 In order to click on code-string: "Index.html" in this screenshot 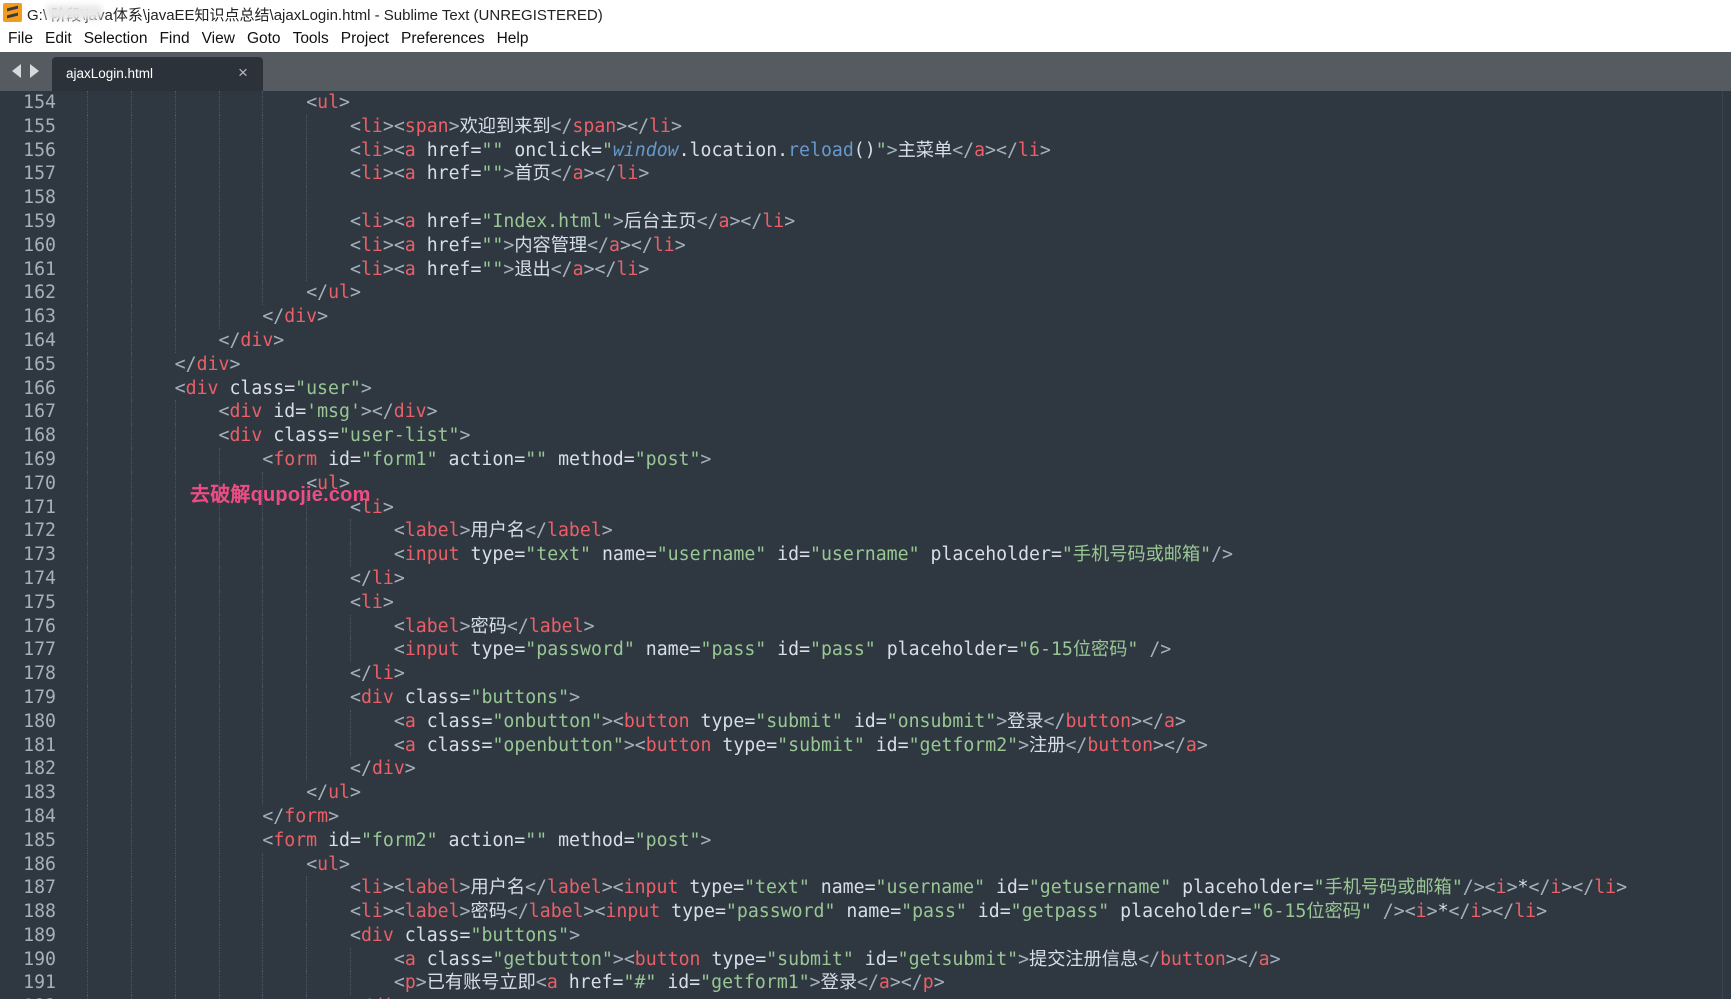, I will do `click(547, 221)`.